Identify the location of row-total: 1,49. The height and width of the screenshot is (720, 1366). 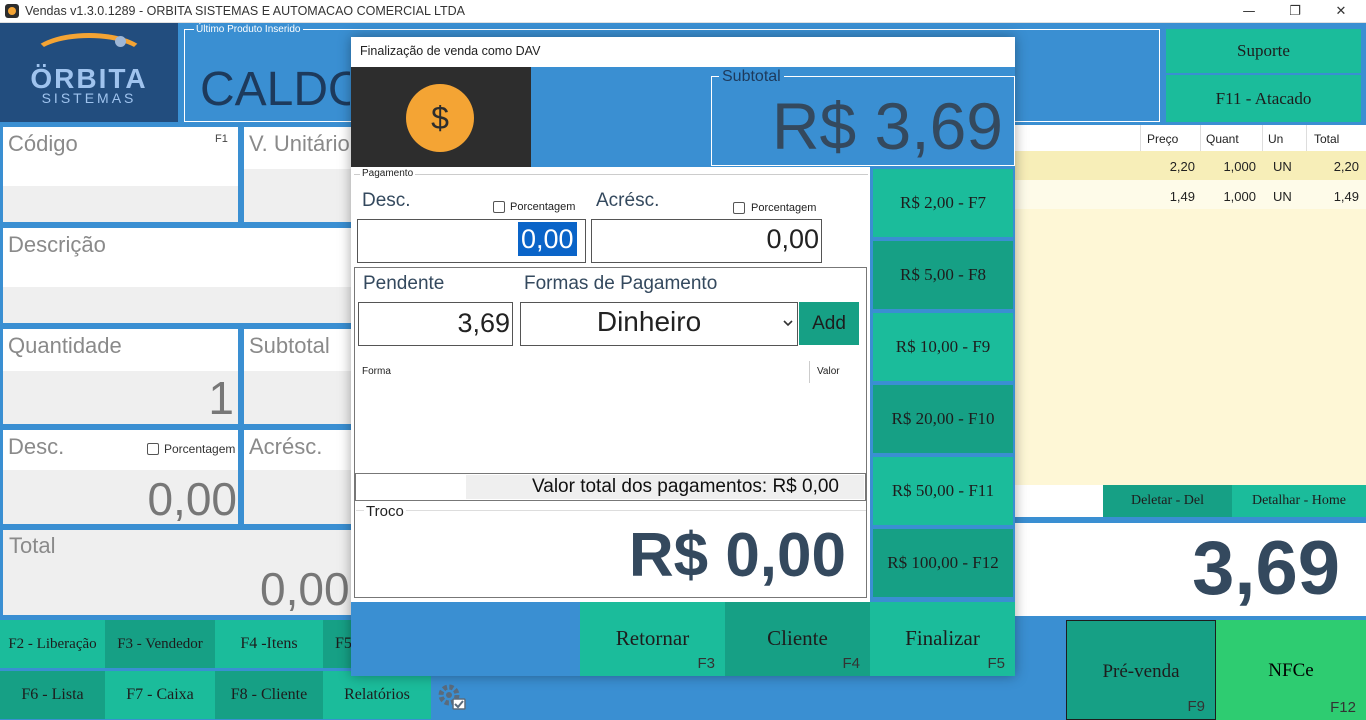
(1346, 196).